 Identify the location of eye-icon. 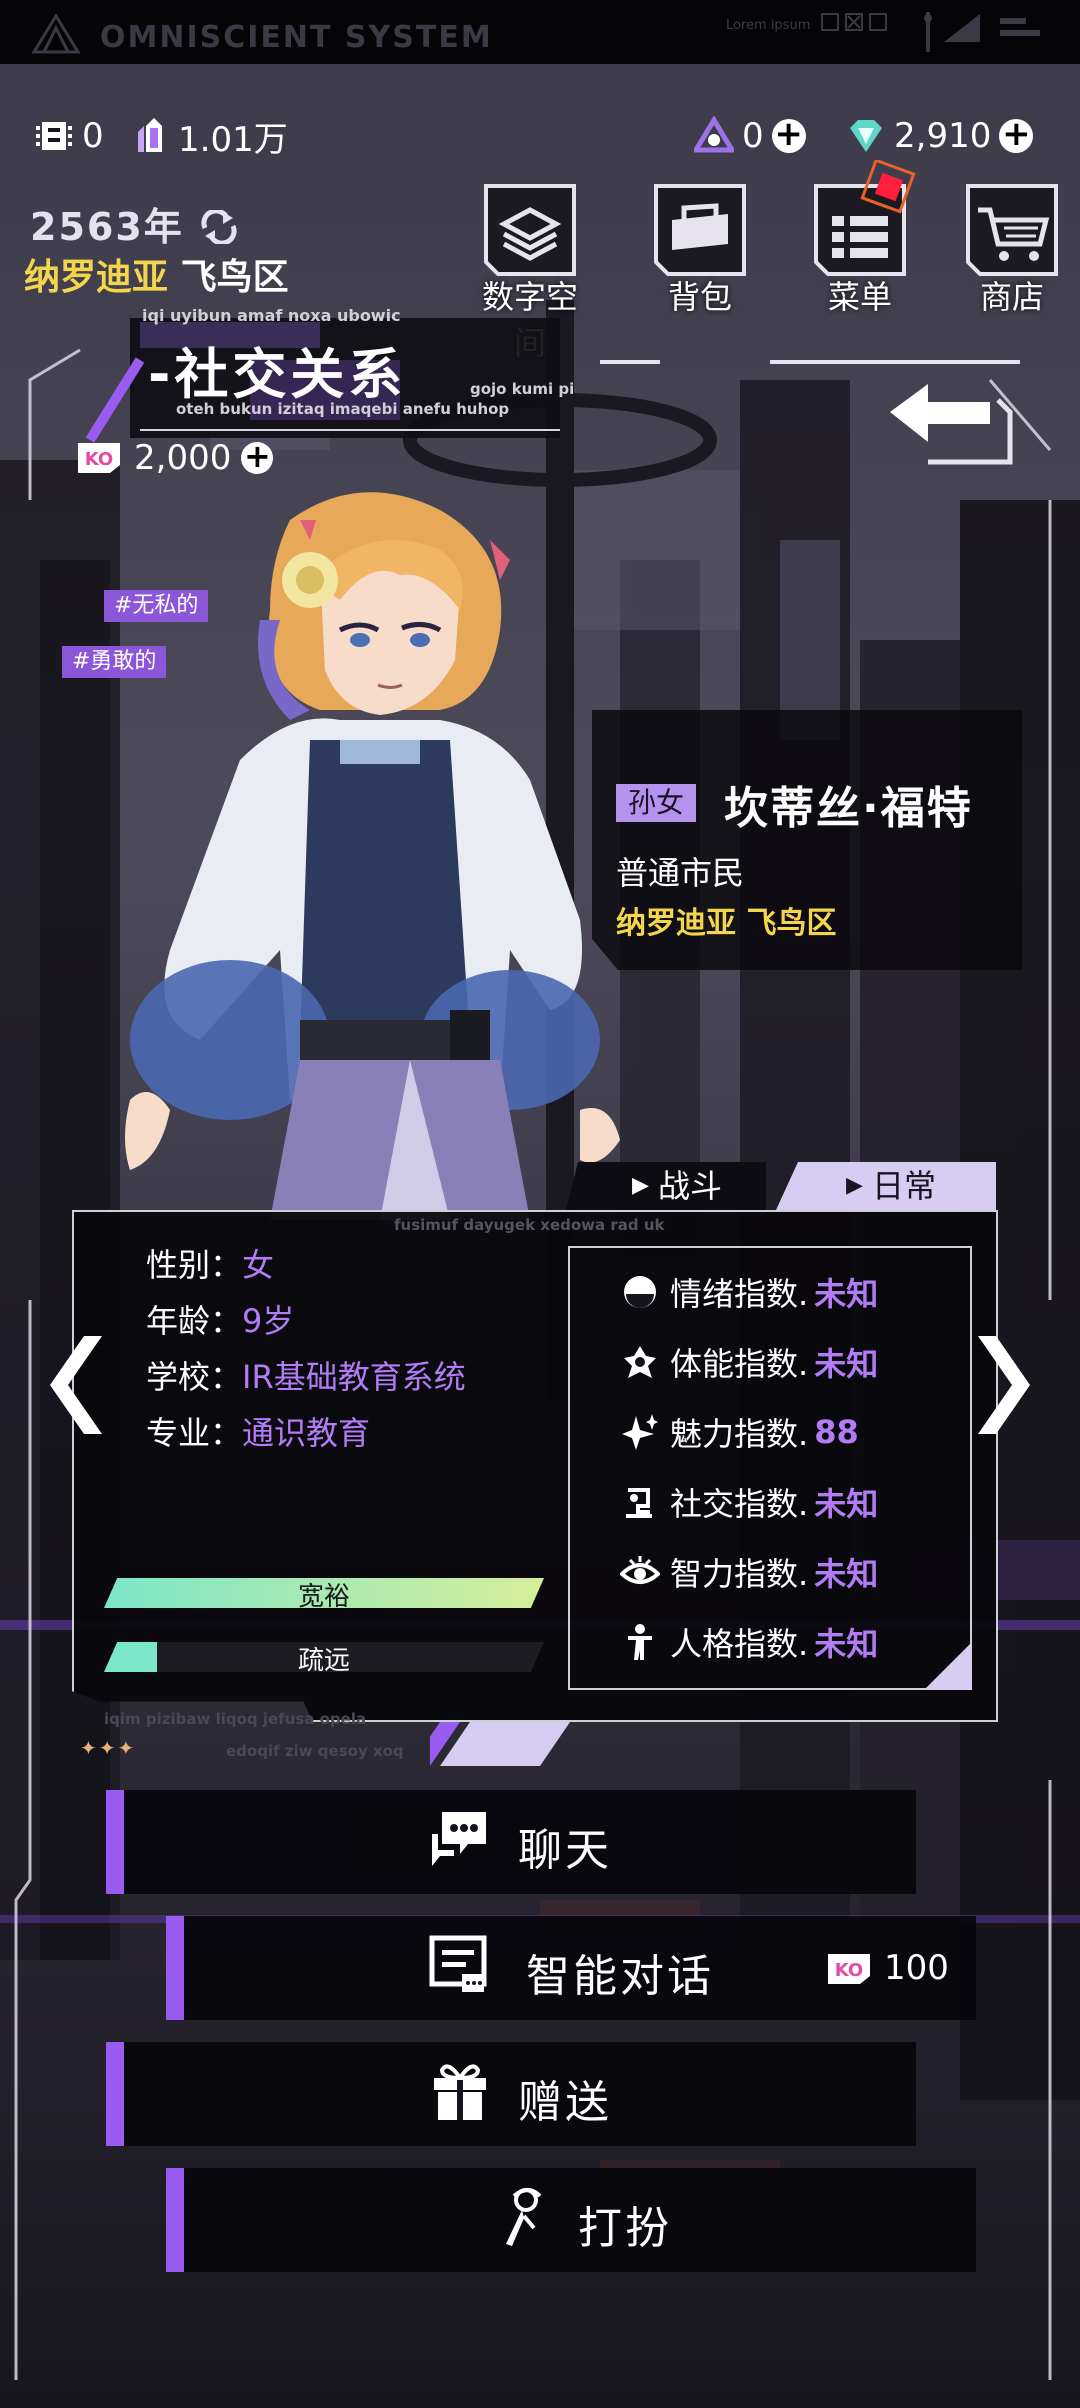
(640, 1570).